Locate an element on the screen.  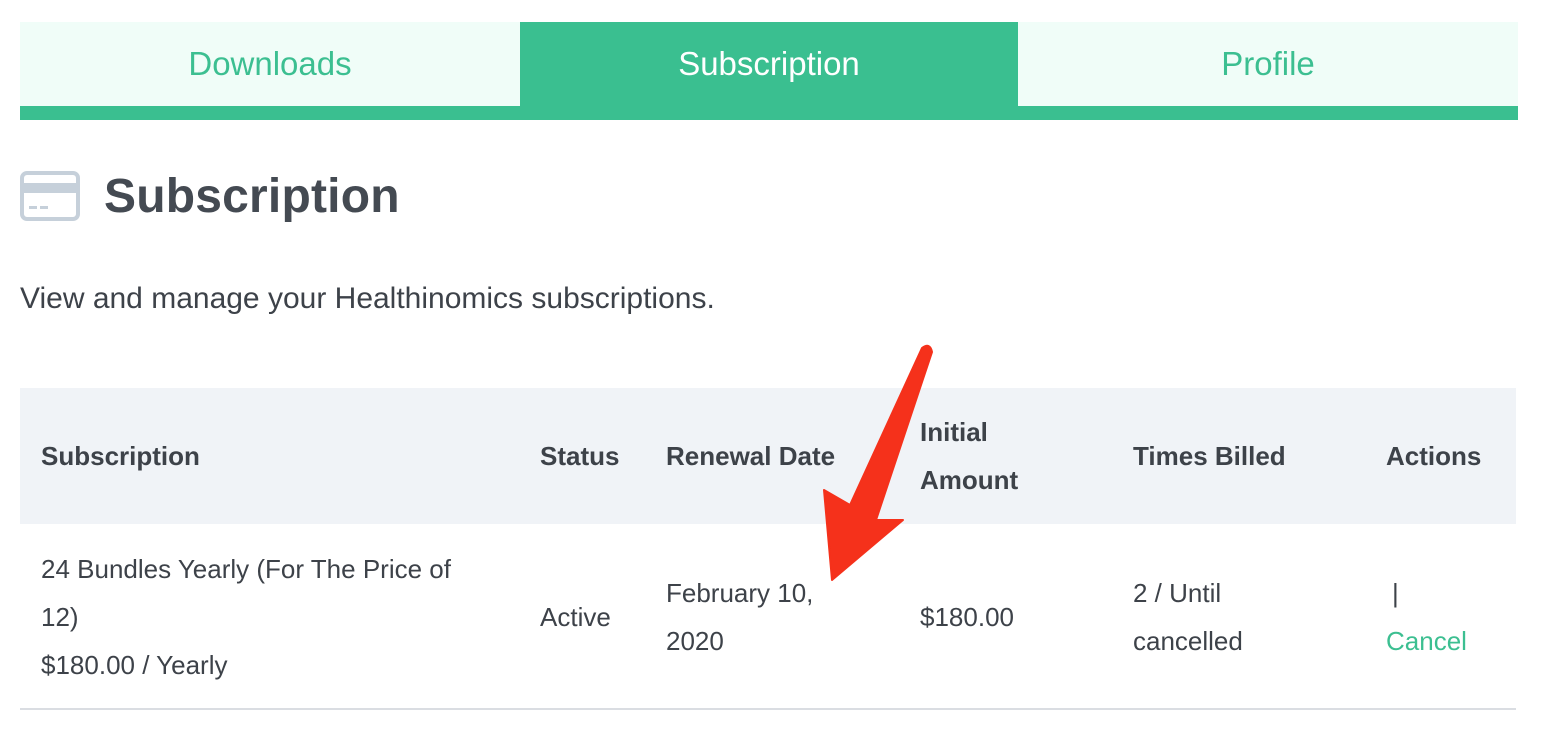
times-billed-line1: 2 / Until is located at coordinates (1177, 593).